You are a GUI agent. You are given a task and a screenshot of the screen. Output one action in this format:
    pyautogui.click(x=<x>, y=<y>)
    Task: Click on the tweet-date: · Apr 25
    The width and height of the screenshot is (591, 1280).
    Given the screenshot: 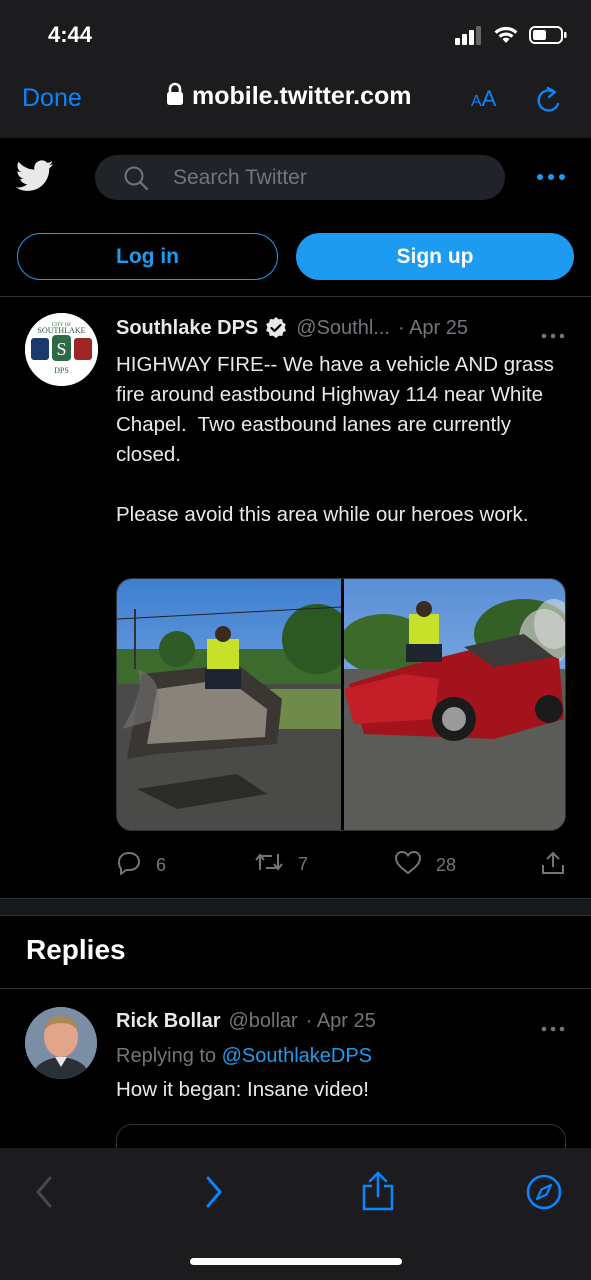 What is the action you would take?
    pyautogui.click(x=433, y=328)
    